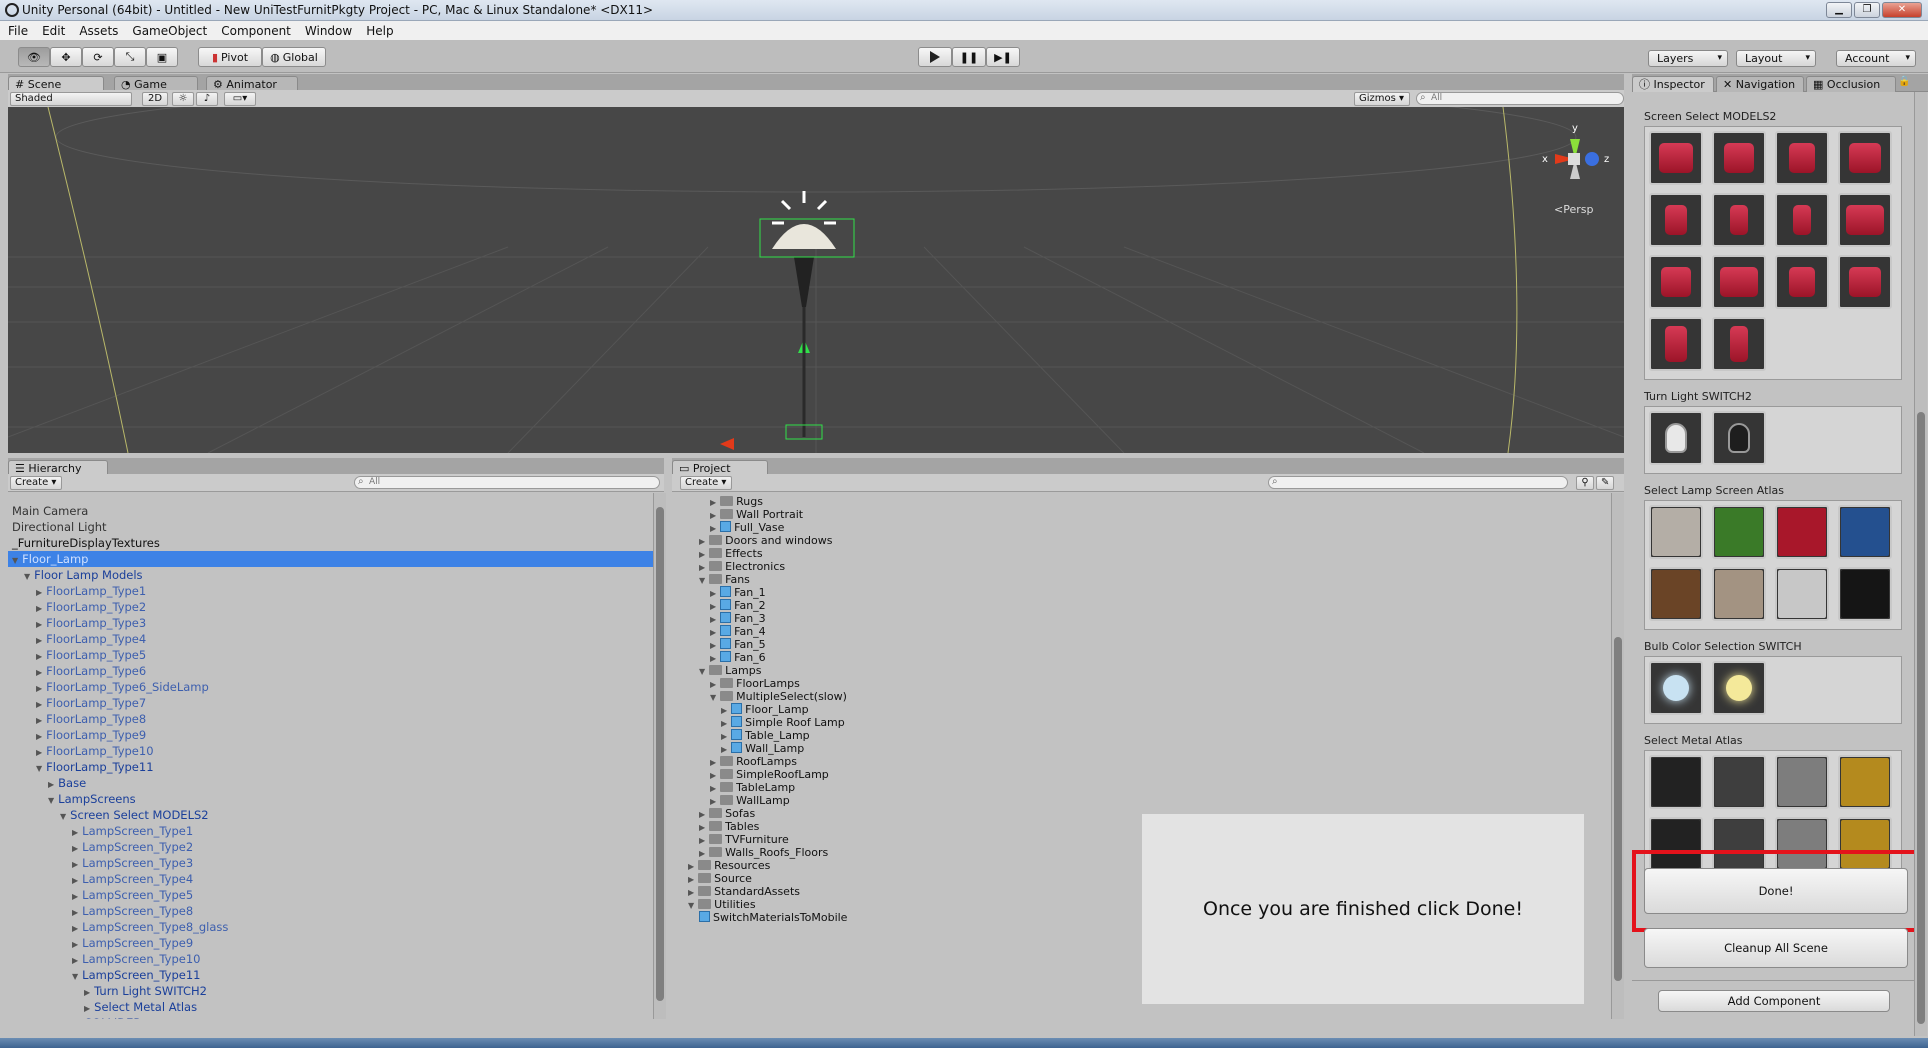 This screenshot has height=1048, width=1928. Describe the element at coordinates (122, 687) in the screenshot. I see `hierarchy-row: FloorLamp_Type6_SideLamp` at that location.